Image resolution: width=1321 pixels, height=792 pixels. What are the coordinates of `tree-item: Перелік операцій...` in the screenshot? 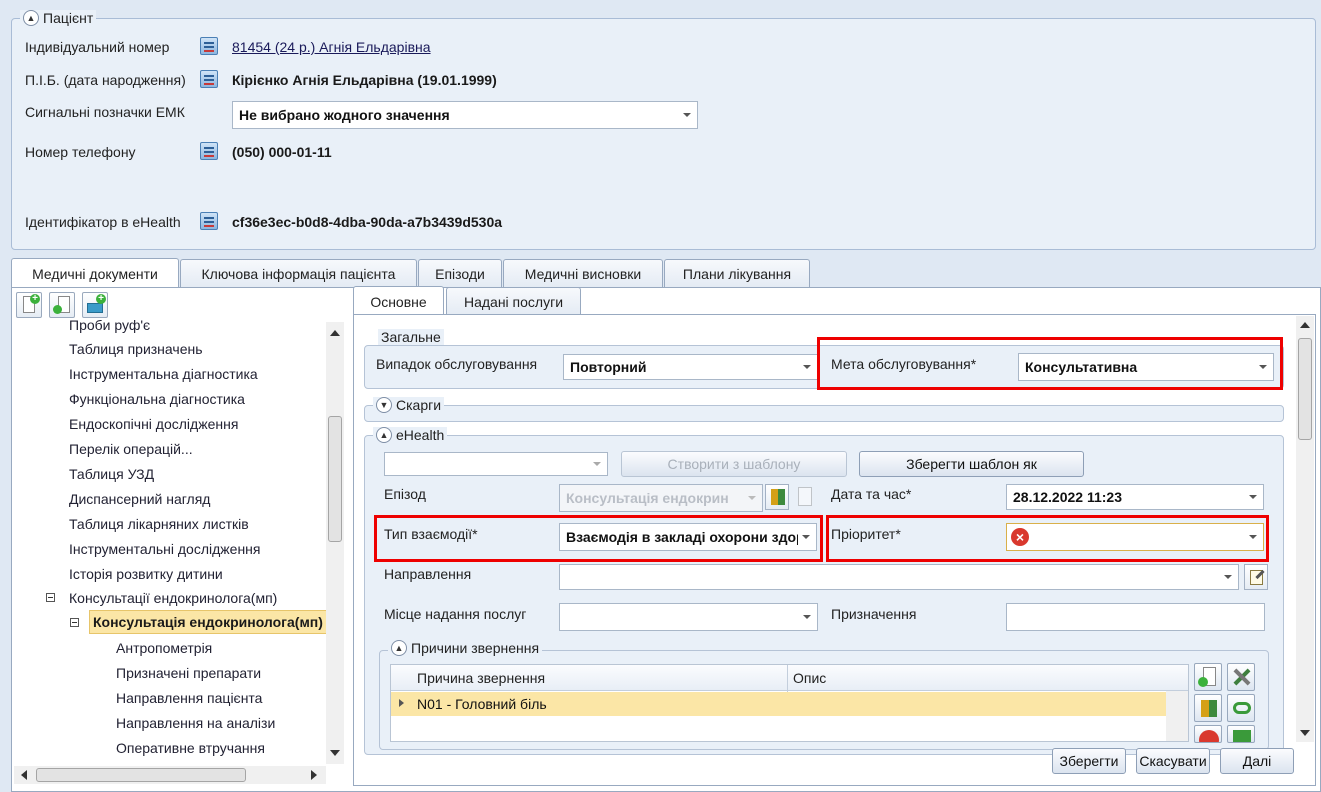 It's located at (131, 449).